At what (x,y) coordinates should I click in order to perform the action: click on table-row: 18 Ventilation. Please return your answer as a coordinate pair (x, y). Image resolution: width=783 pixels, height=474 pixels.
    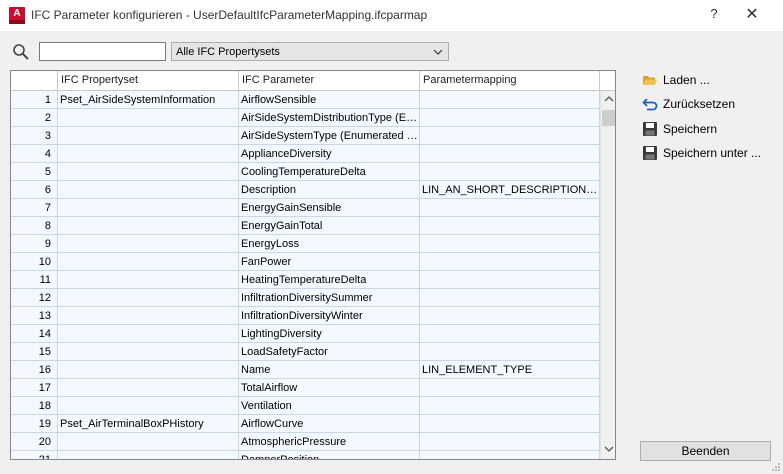
    Looking at the image, I should click on (305, 406).